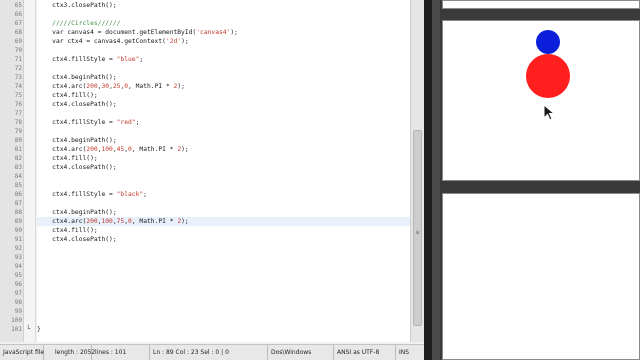  What do you see at coordinates (428, 180) in the screenshot?
I see `window-divider` at bounding box center [428, 180].